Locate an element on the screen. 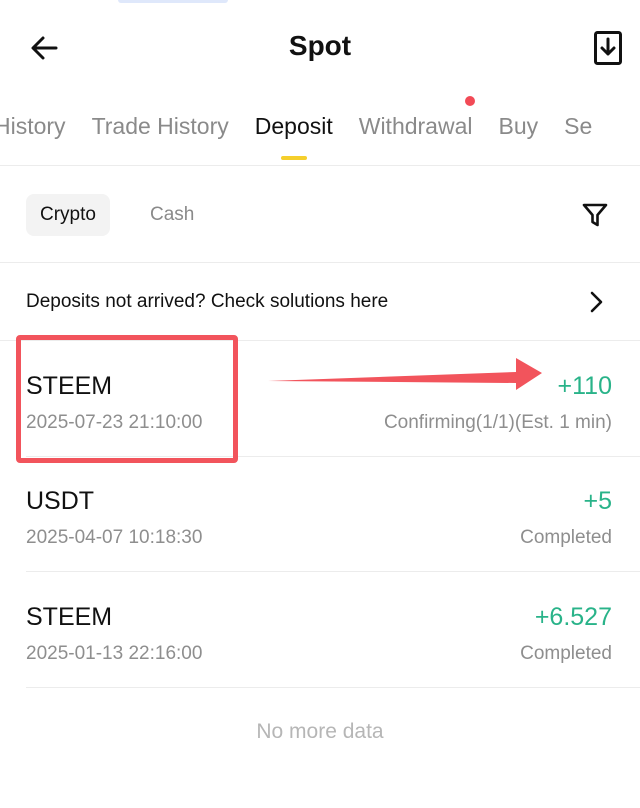 The height and width of the screenshot is (808, 640). funnel-filter-icon is located at coordinates (595, 215).